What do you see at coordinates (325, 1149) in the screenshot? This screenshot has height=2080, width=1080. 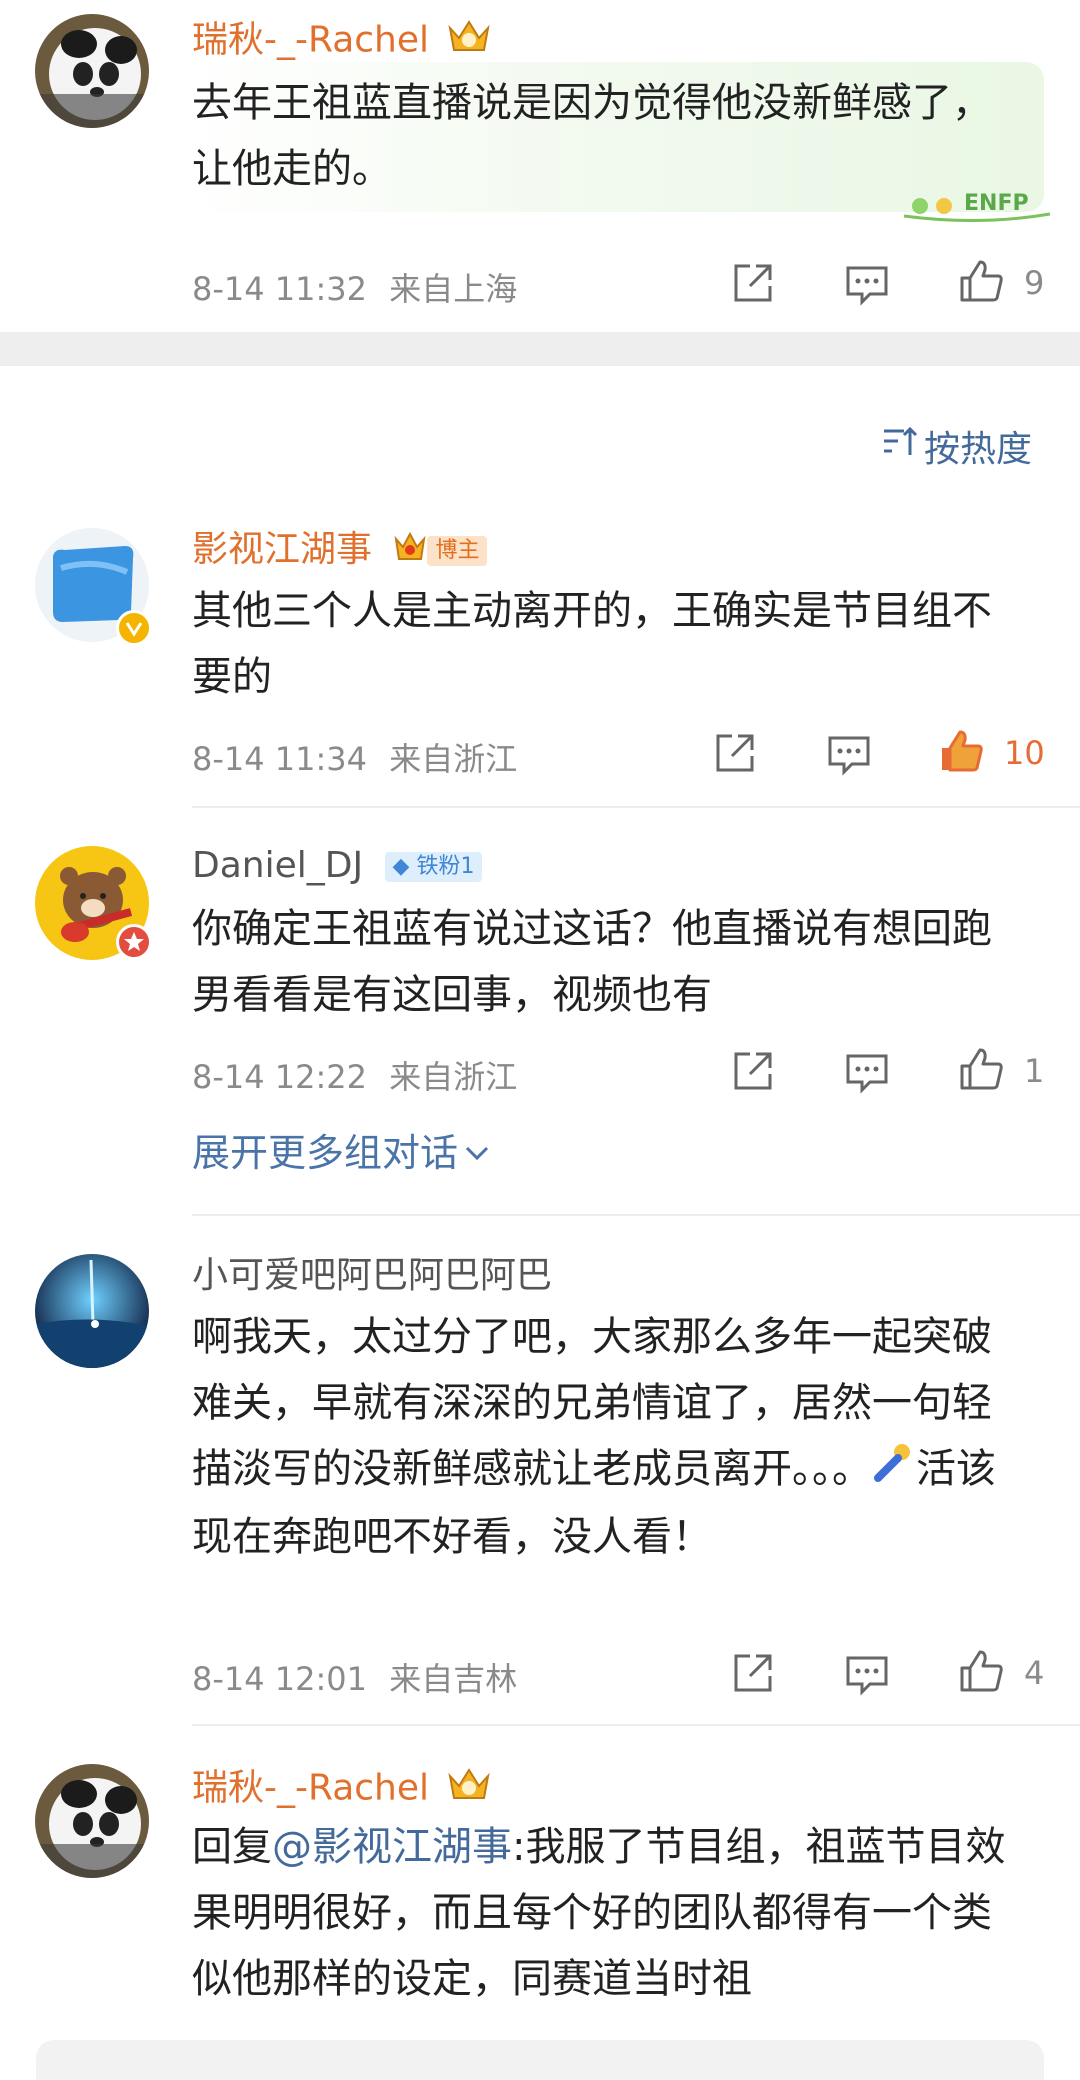 I see `expand-label: 展开更多组对话` at bounding box center [325, 1149].